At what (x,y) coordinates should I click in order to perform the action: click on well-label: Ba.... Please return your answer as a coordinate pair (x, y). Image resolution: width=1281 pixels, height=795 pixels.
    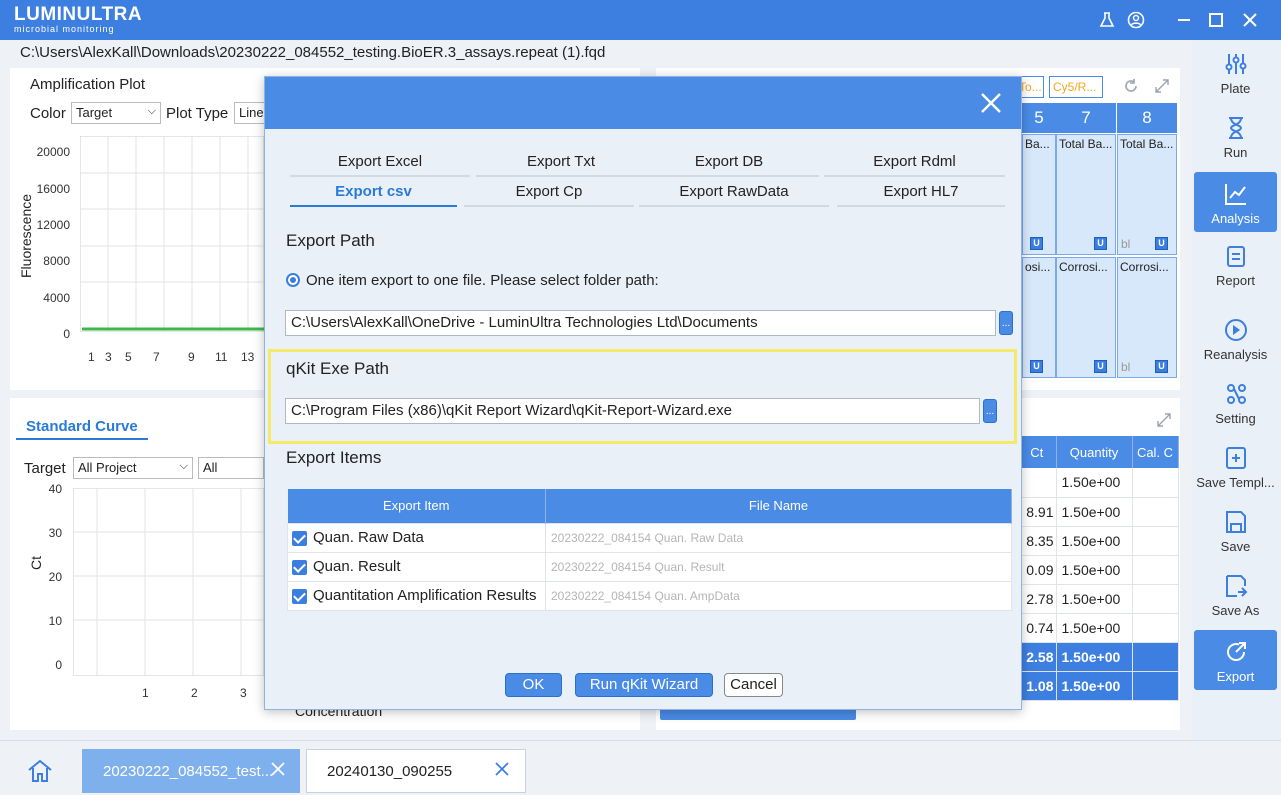
    Looking at the image, I should click on (1037, 144).